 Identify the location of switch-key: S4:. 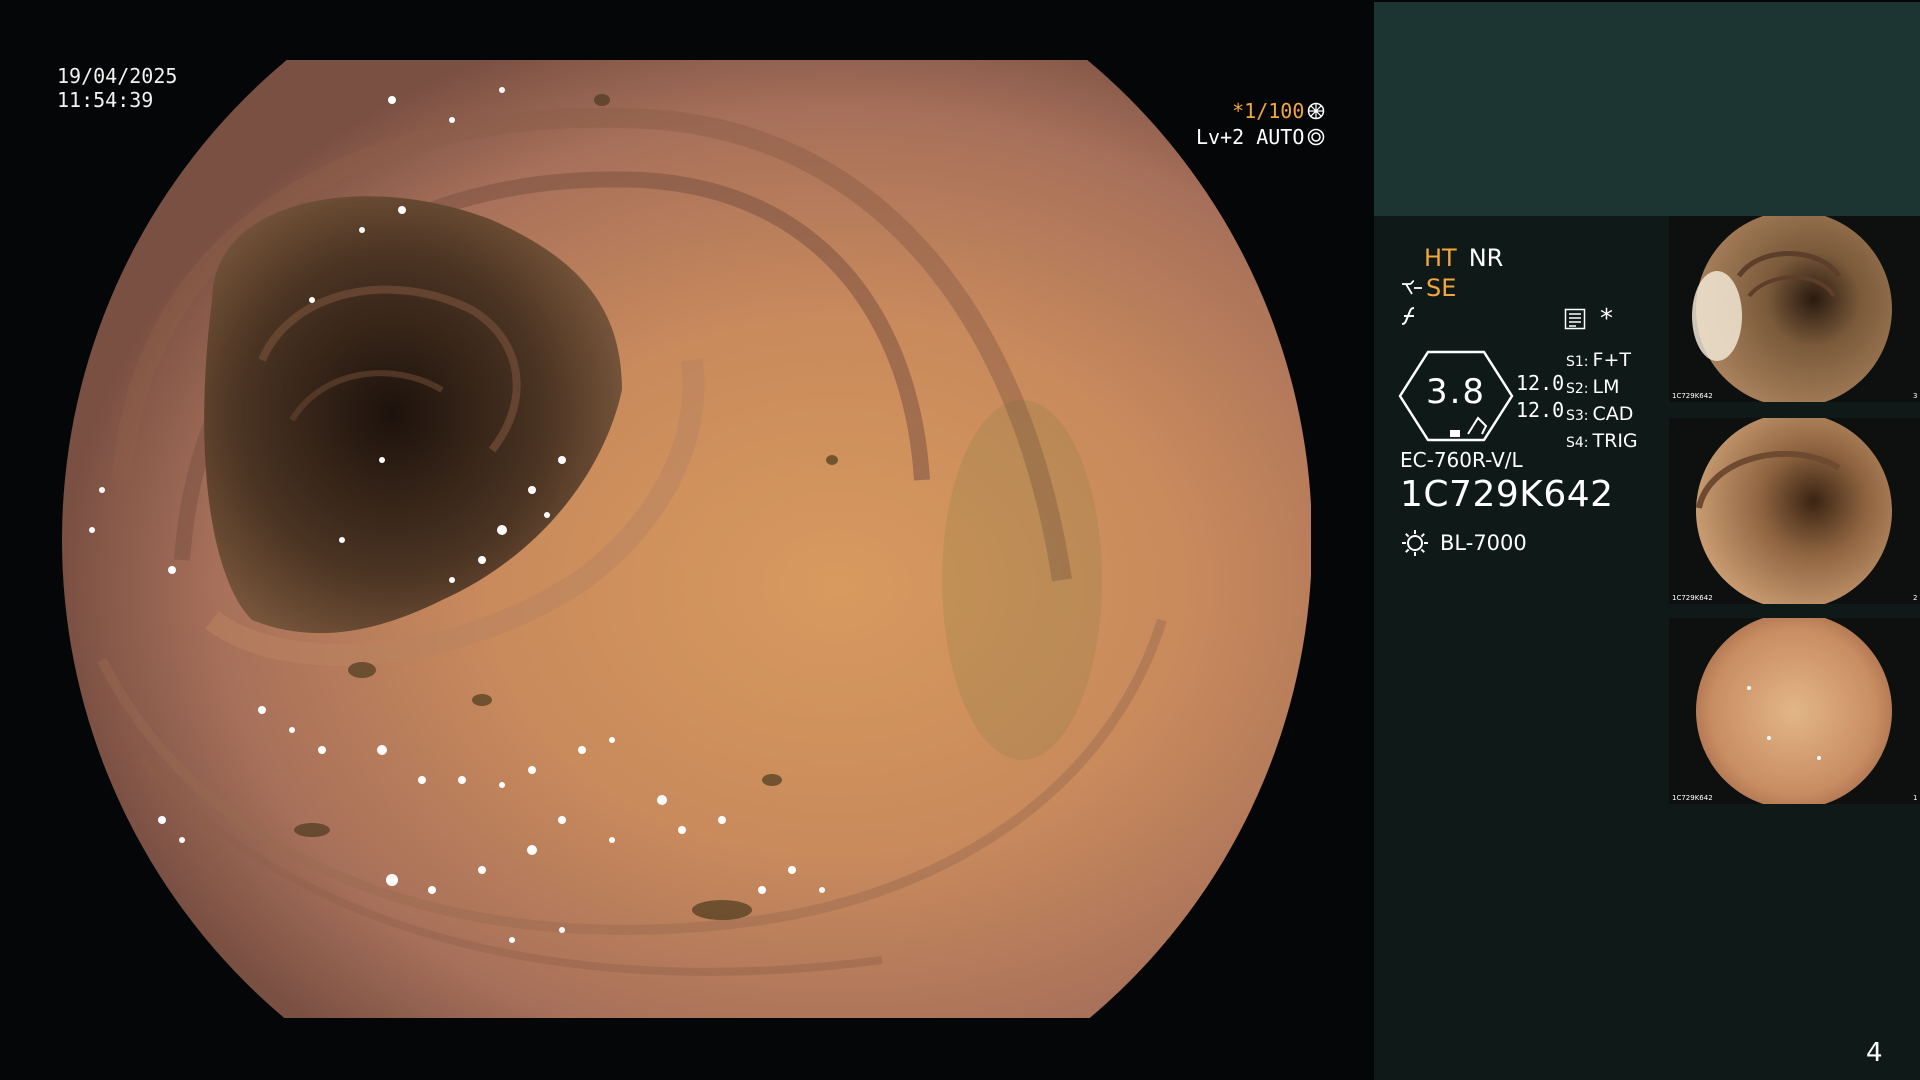
(1577, 443).